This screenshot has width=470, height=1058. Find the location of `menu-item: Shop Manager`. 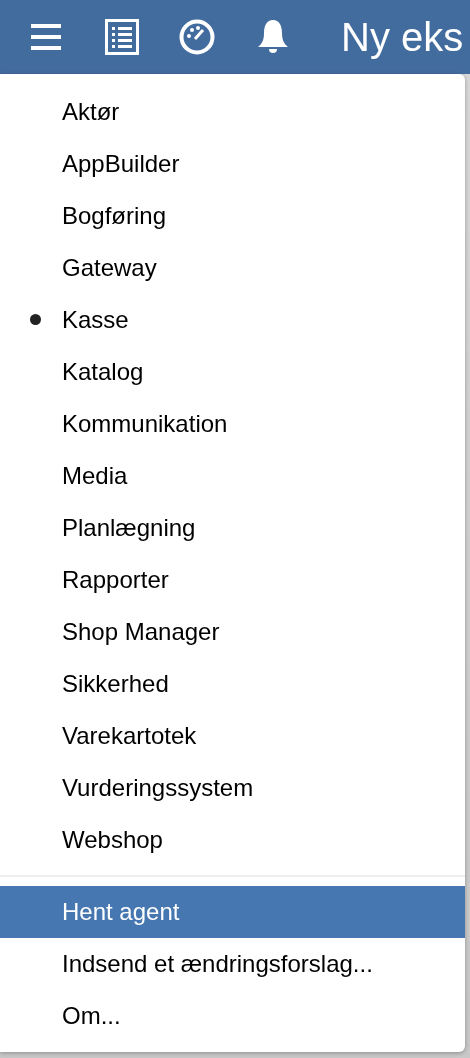

menu-item: Shop Manager is located at coordinates (232, 632).